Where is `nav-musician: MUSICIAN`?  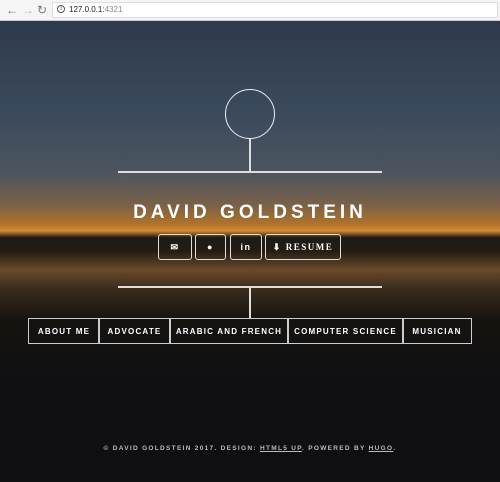
nav-musician: MUSICIAN is located at coordinates (437, 331).